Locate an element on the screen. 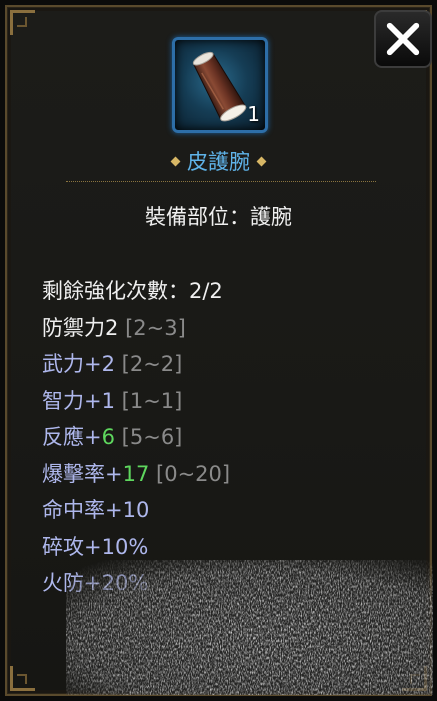 This screenshot has width=437, height=701. stat-label: 爆擊率+ is located at coordinates (82, 473).